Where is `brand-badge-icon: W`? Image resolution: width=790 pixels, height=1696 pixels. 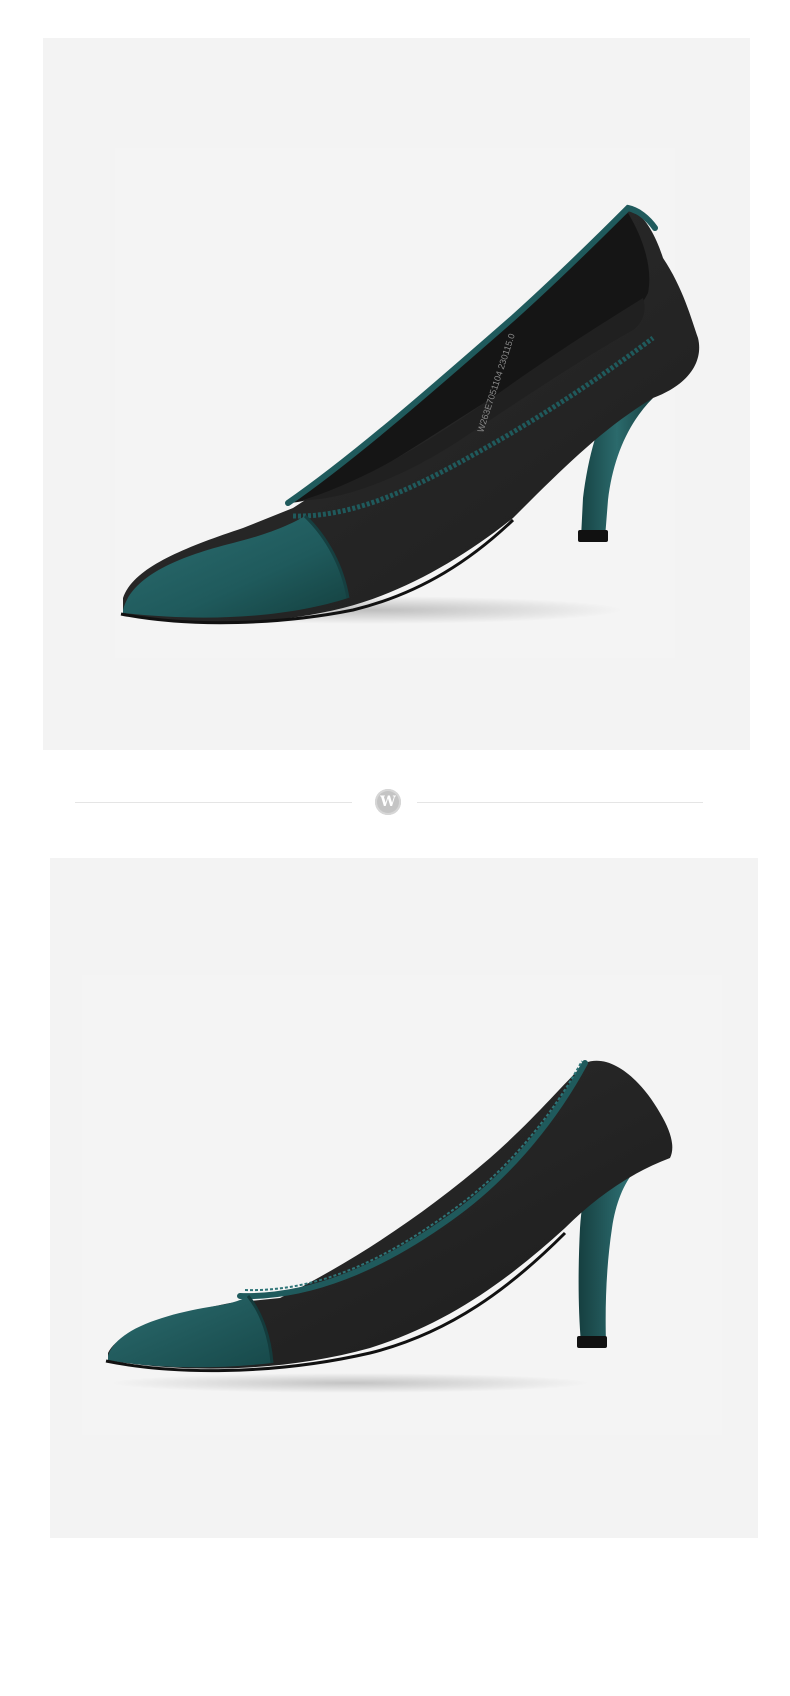 brand-badge-icon: W is located at coordinates (388, 802).